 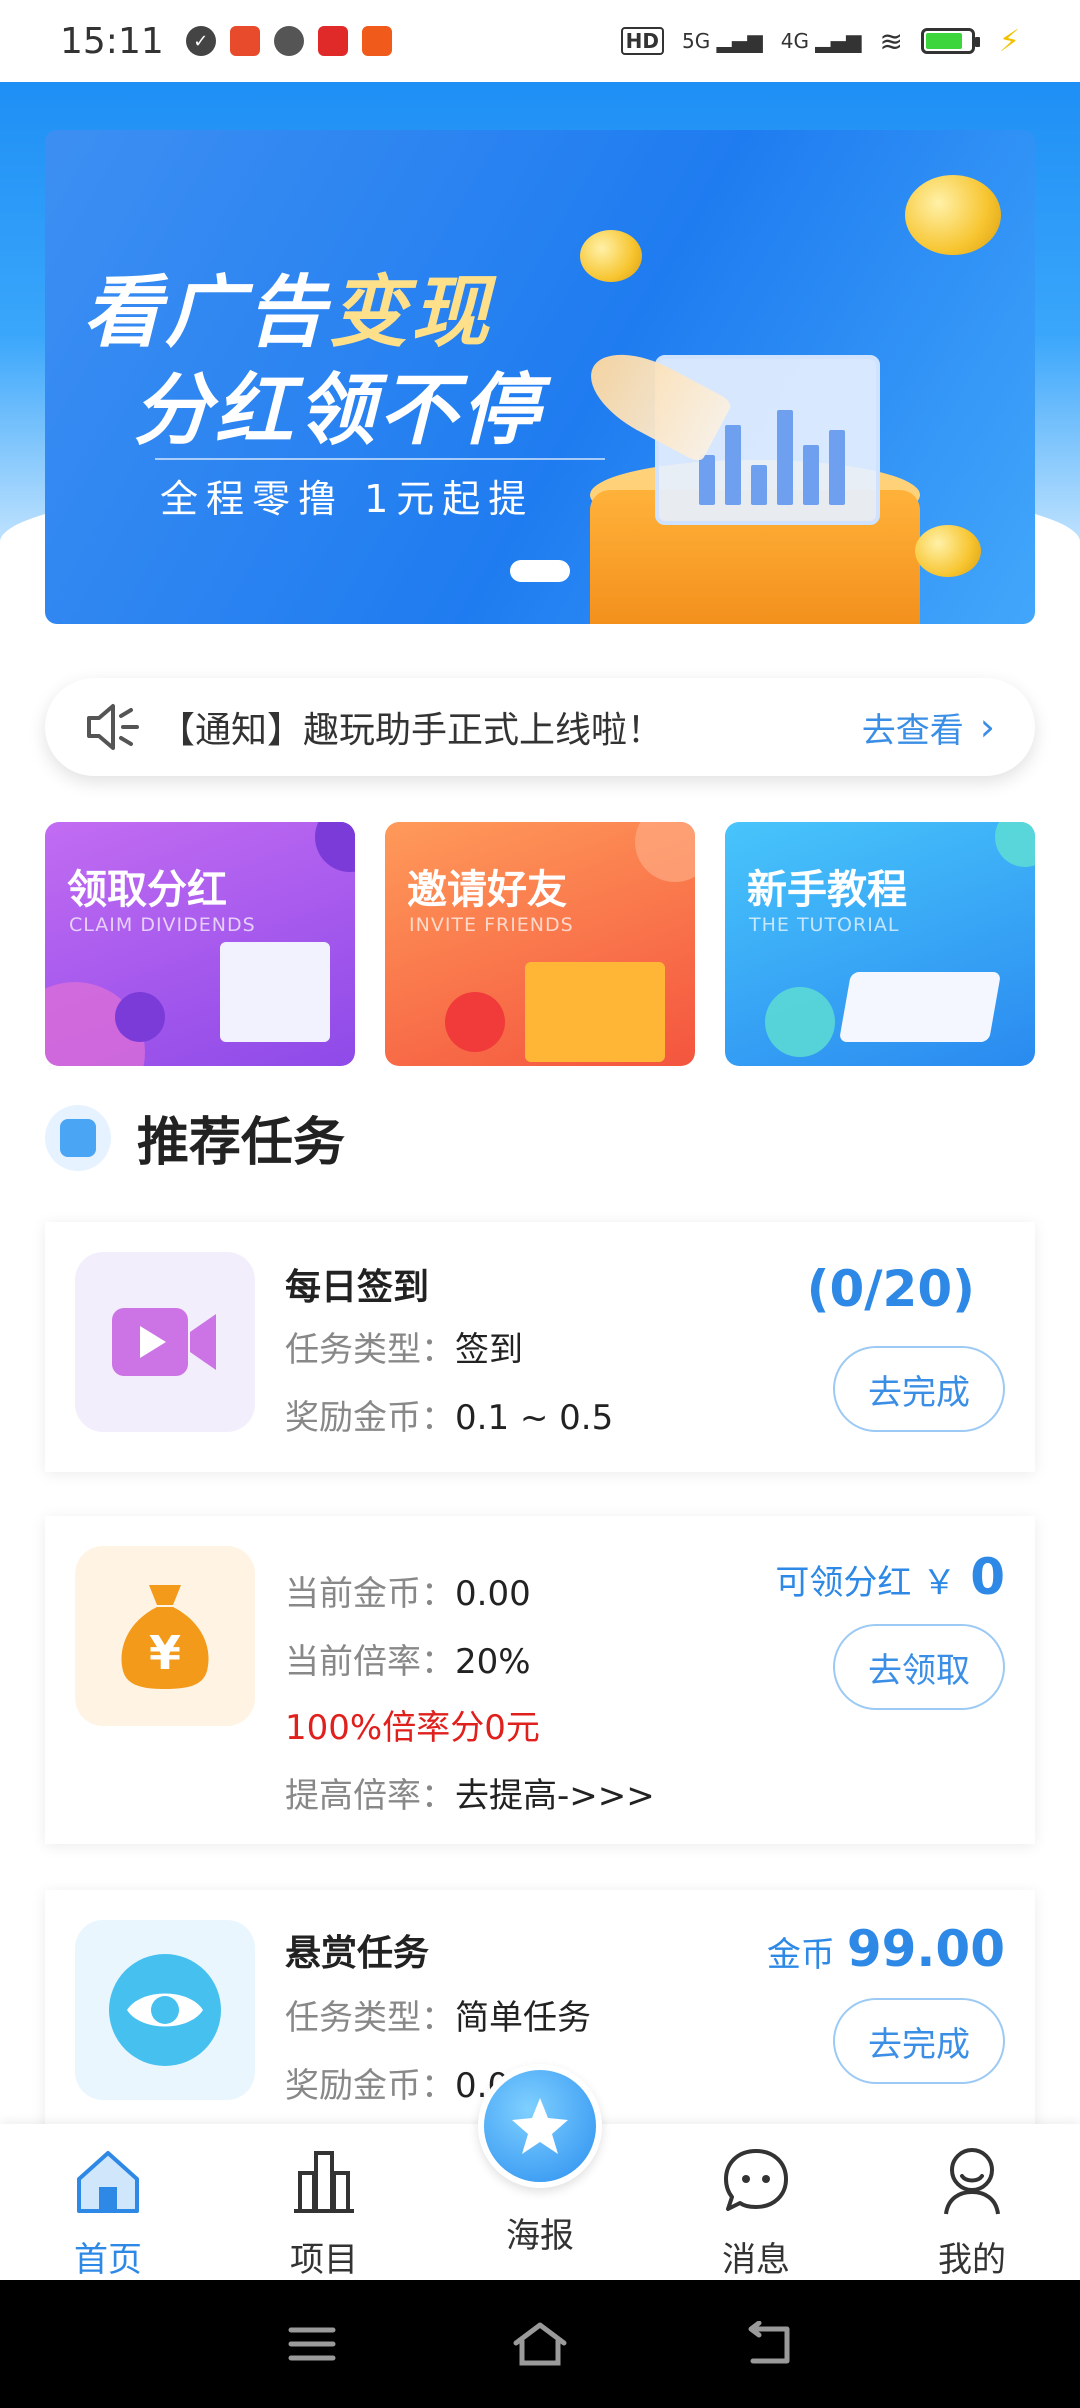 What do you see at coordinates (206, 313) in the screenshot?
I see `banner-headline-1a: 看广告` at bounding box center [206, 313].